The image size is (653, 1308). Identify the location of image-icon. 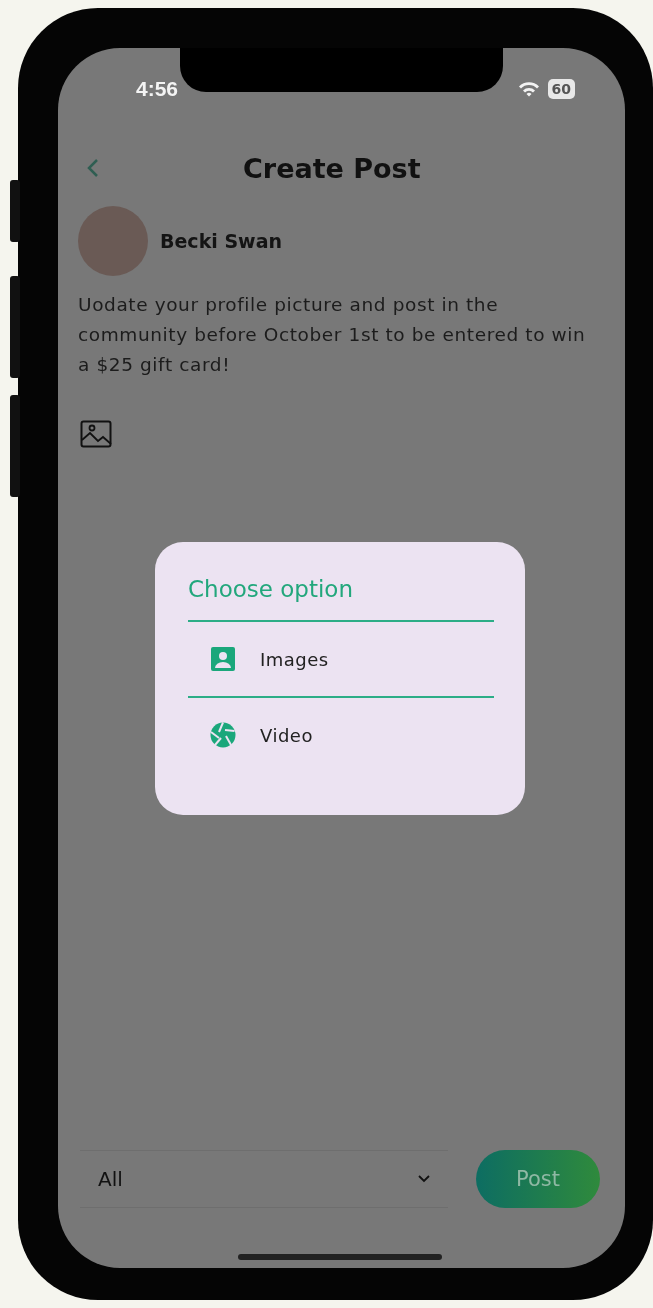
(96, 434).